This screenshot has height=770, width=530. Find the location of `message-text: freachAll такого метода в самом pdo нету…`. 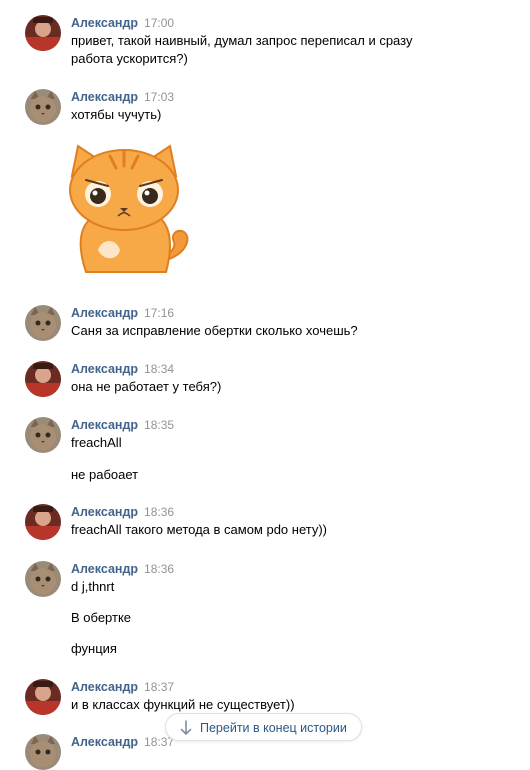

message-text: freachAll такого метода в самом pdo нету… is located at coordinates (199, 529).